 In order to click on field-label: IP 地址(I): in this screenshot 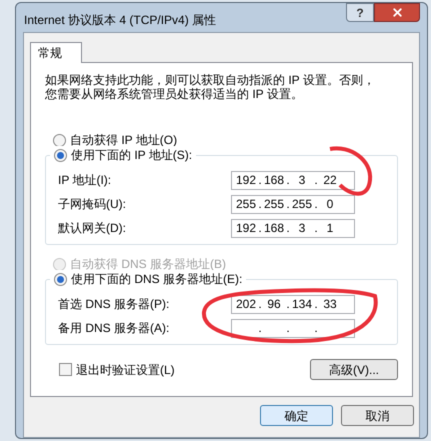, I will do `click(85, 180)`.